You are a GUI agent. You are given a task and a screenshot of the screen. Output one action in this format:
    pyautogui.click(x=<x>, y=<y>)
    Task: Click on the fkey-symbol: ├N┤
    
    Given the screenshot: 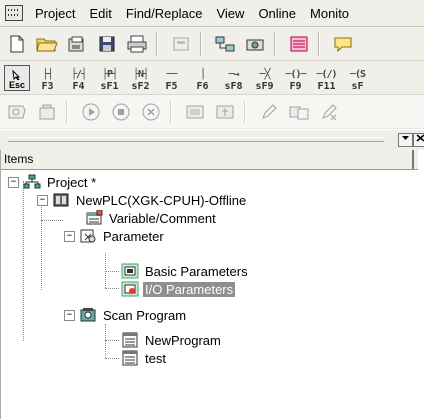 What is the action you would take?
    pyautogui.click(x=140, y=74)
    